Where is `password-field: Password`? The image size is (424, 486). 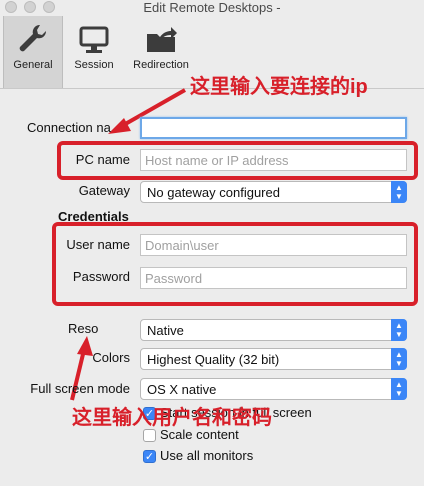 password-field: Password is located at coordinates (273, 278).